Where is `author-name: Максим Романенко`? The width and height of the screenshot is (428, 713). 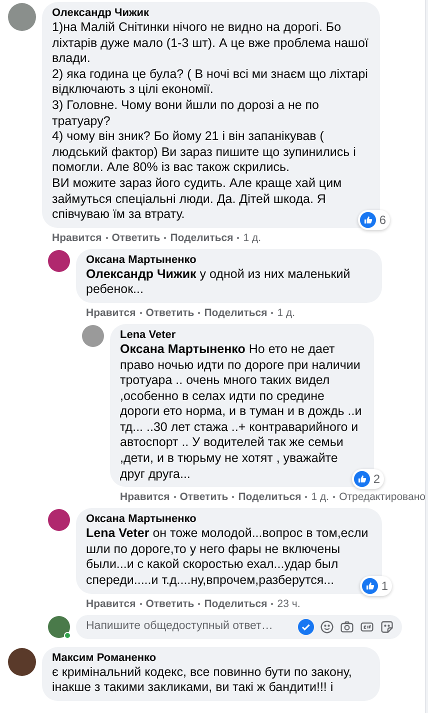
author-name: Максим Романенко is located at coordinates (211, 657).